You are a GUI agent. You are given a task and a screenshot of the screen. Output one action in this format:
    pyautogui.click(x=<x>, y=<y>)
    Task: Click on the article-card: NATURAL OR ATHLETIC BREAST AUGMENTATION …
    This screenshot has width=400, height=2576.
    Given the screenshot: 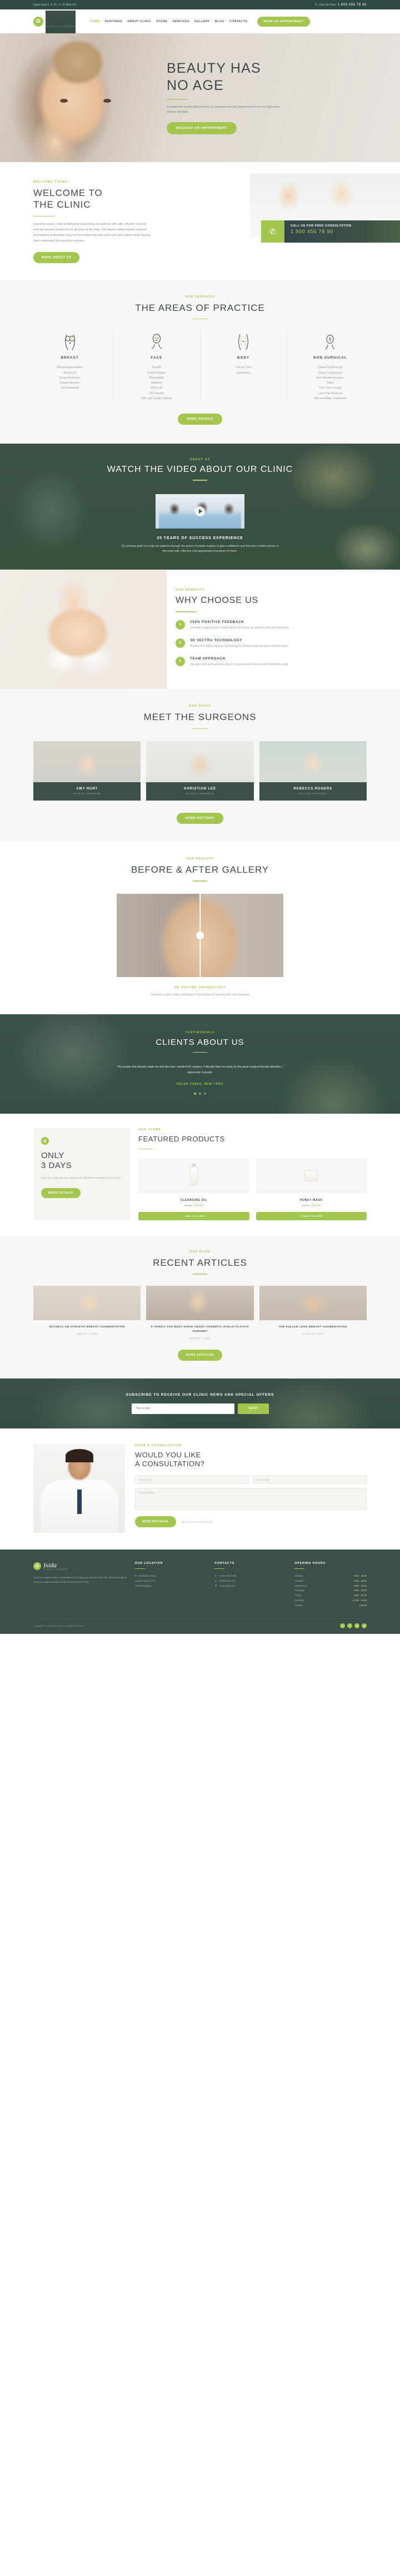 What is the action you would take?
    pyautogui.click(x=87, y=1313)
    